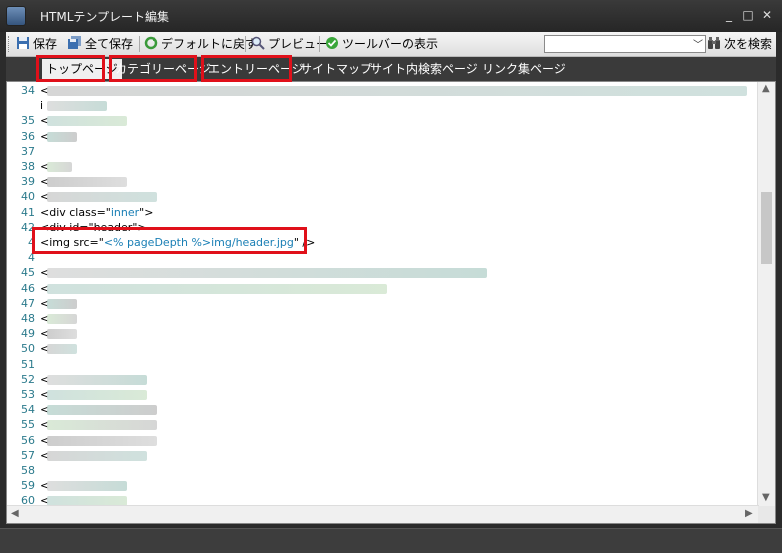  Describe the element at coordinates (10, 44) in the screenshot. I see `toolbar-grip` at that location.